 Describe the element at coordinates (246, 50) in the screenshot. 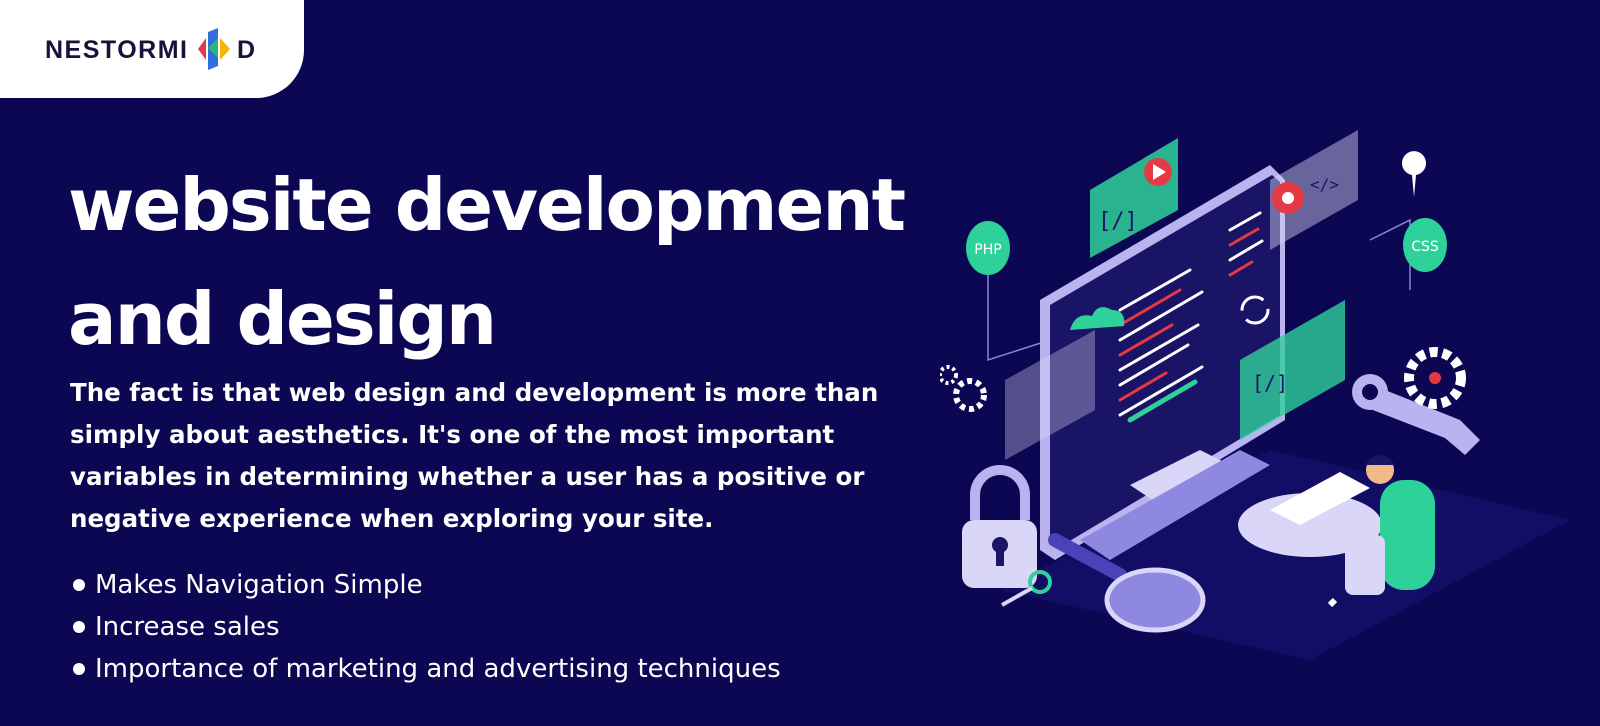

I see `logo-text-tail: D` at that location.